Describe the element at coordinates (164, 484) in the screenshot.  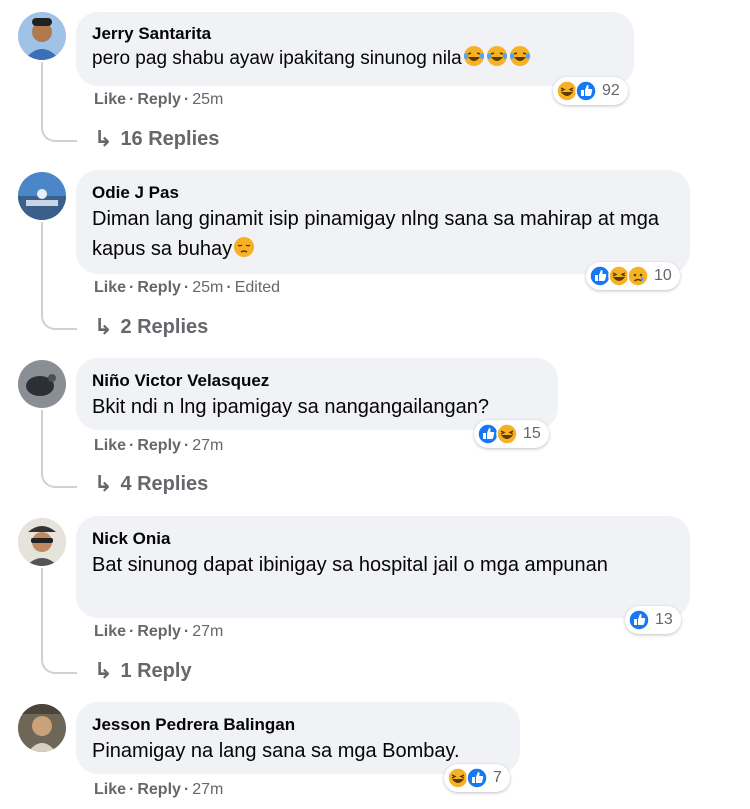
I see `replies-label: 4 Replies` at that location.